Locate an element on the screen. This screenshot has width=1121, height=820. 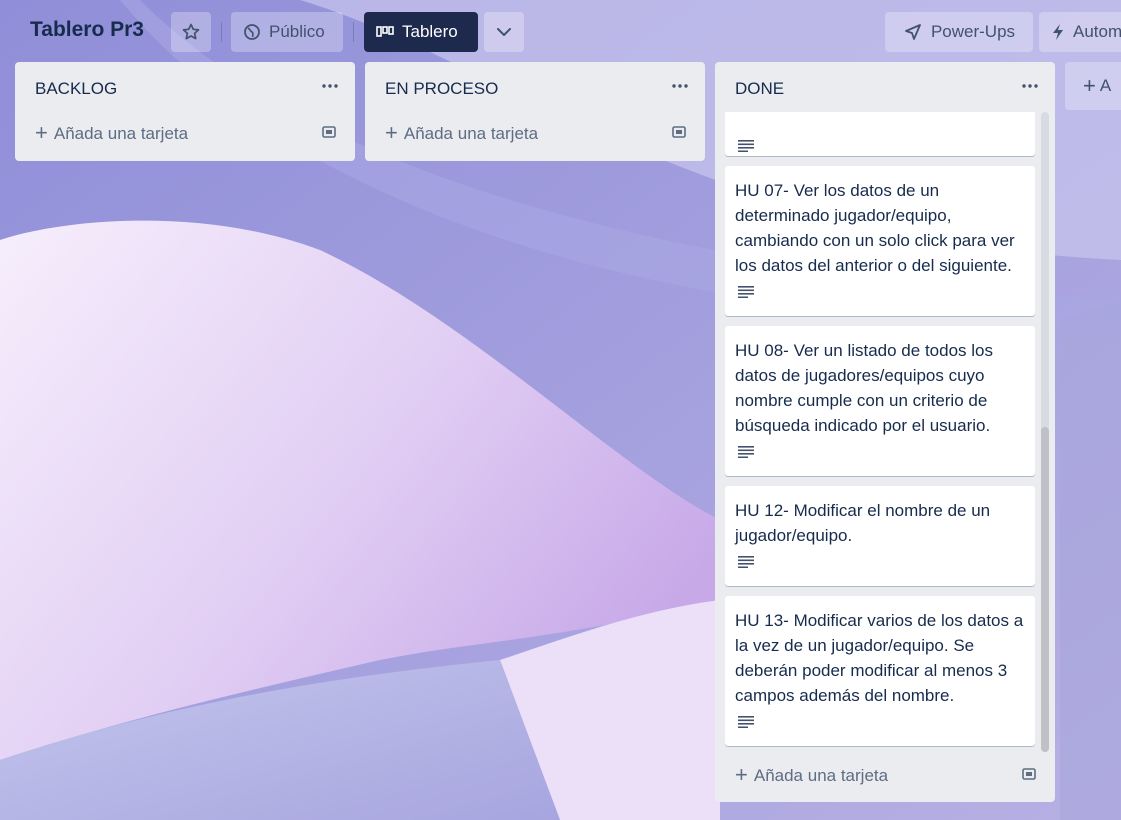
list-backlog: BACKLOG + Añada una tarjeta is located at coordinates (185, 111).